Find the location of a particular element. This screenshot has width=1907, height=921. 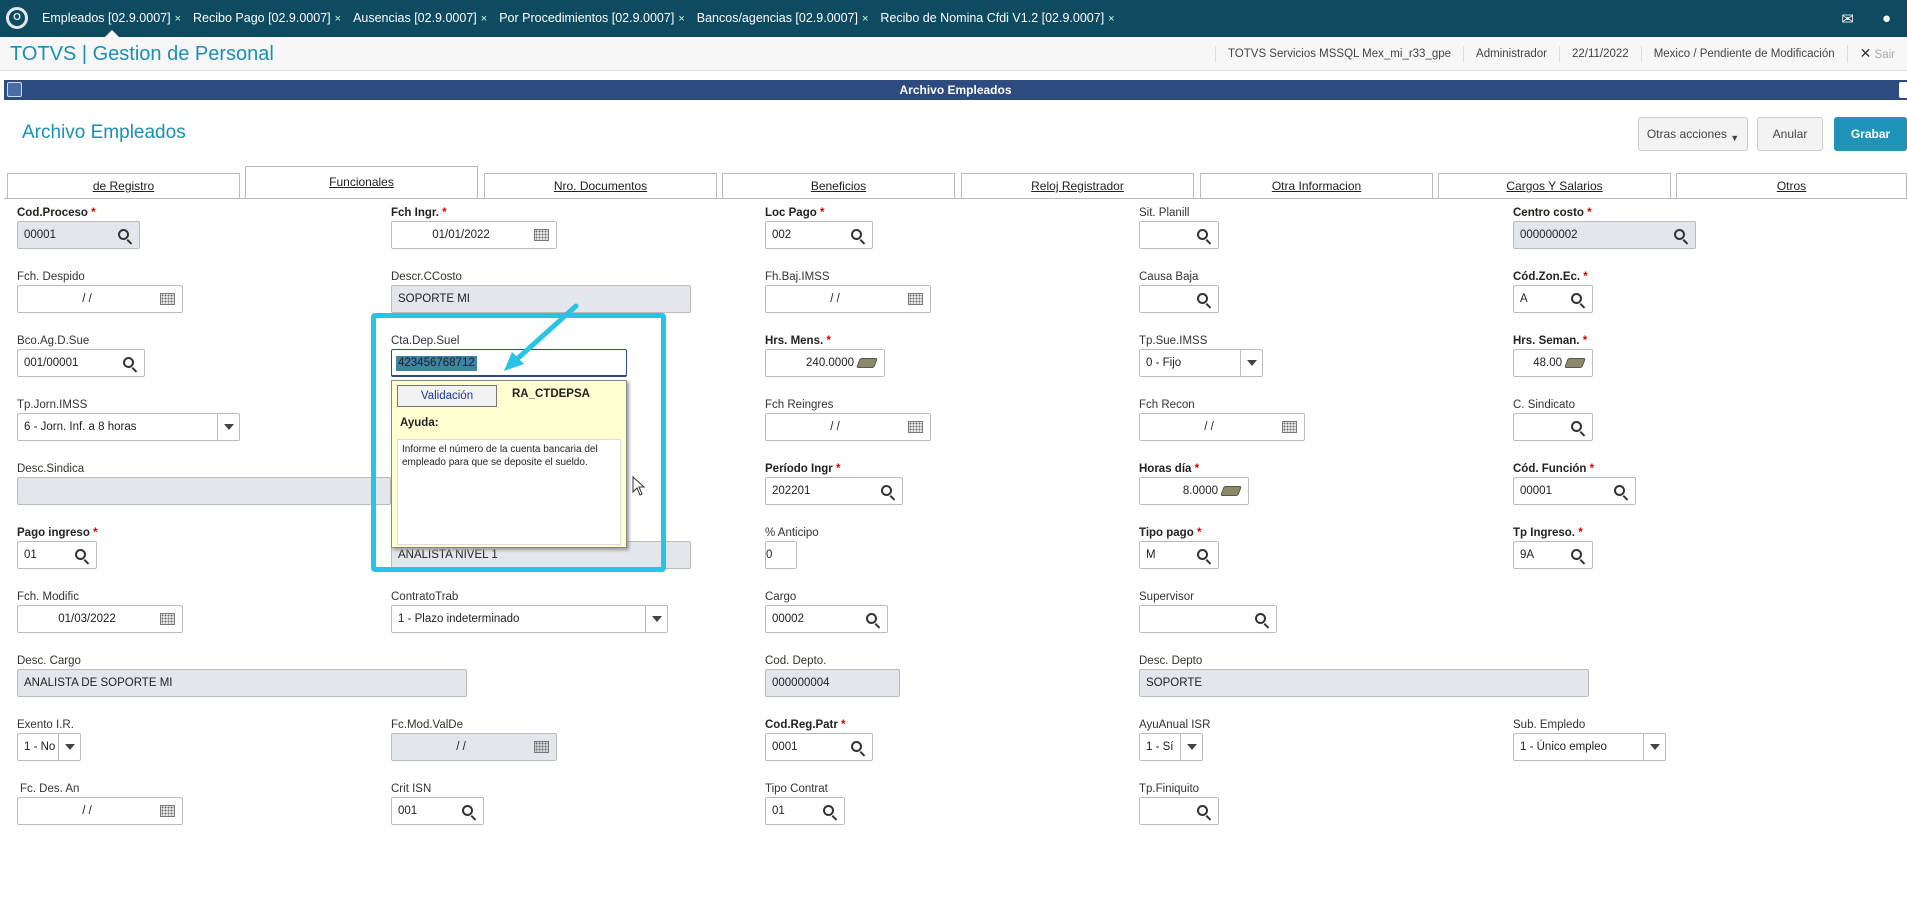

tab-module-1: Recibo Pago [02.9.0007] × is located at coordinates (267, 18).